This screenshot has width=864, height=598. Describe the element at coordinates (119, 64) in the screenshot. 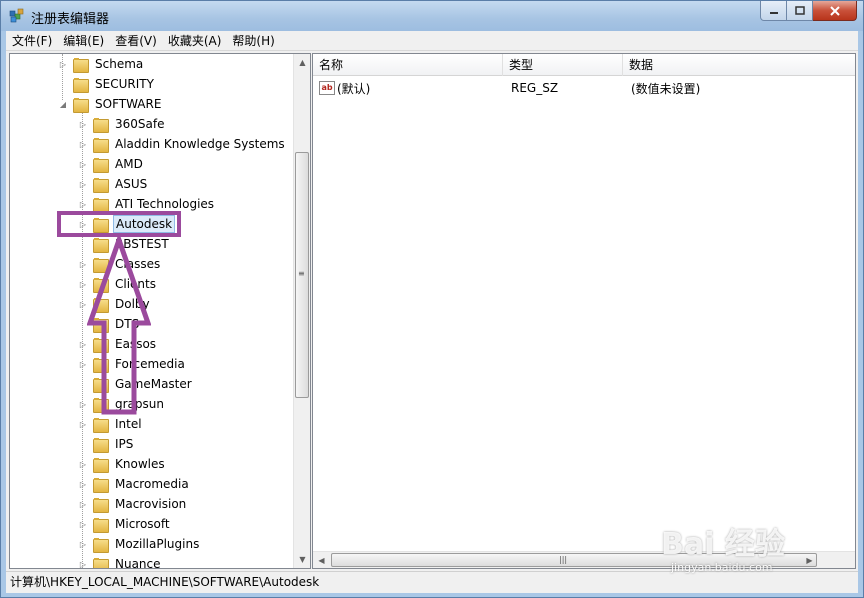

I see `tree-item-label: Schema` at that location.